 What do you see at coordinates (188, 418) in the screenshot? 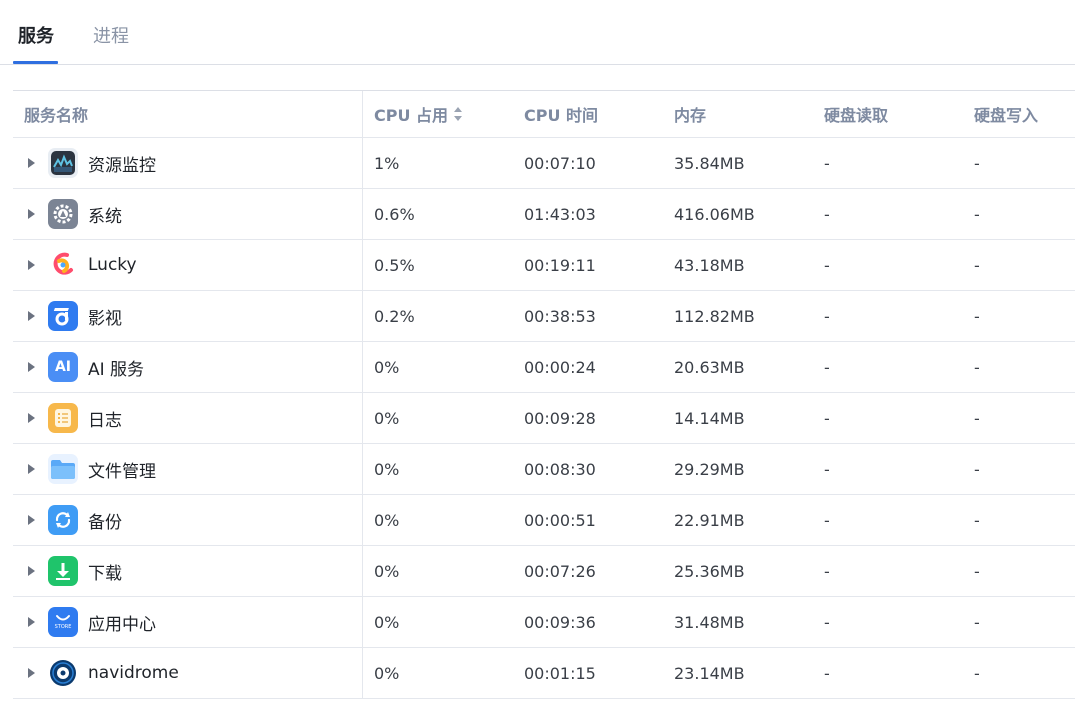
I see `service-name-cell: 日志` at bounding box center [188, 418].